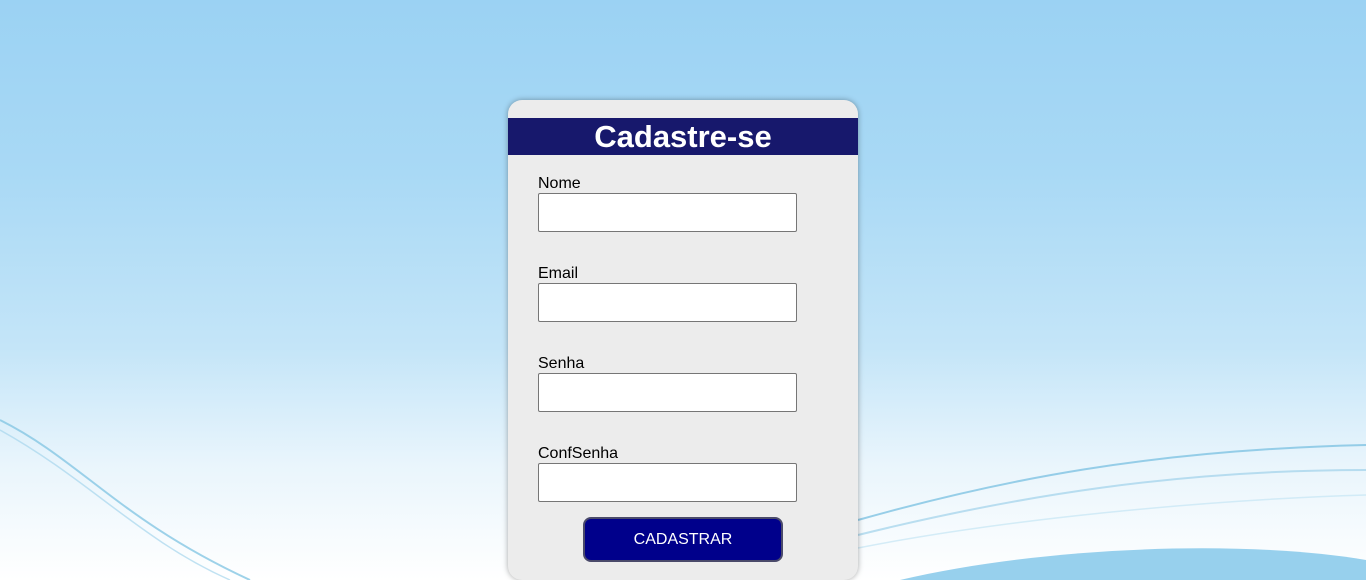 The width and height of the screenshot is (1366, 580). What do you see at coordinates (578, 453) in the screenshot?
I see `confsenha-label: ConfSenha` at bounding box center [578, 453].